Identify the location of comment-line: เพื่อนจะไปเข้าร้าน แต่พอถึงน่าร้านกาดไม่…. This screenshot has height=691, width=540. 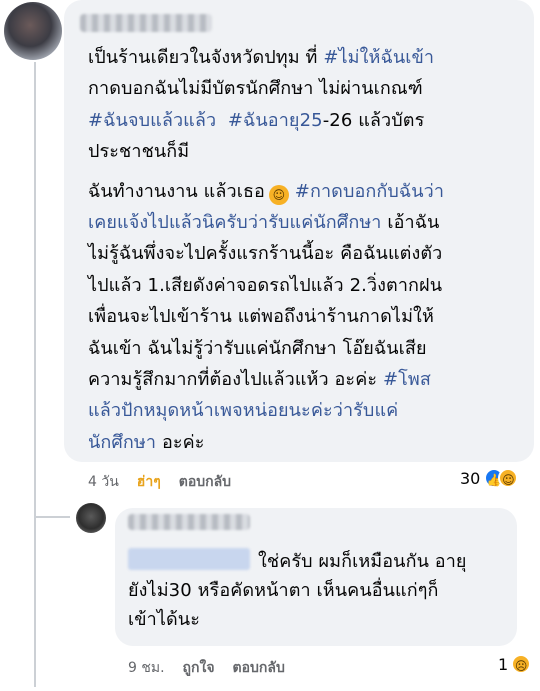
(266, 316).